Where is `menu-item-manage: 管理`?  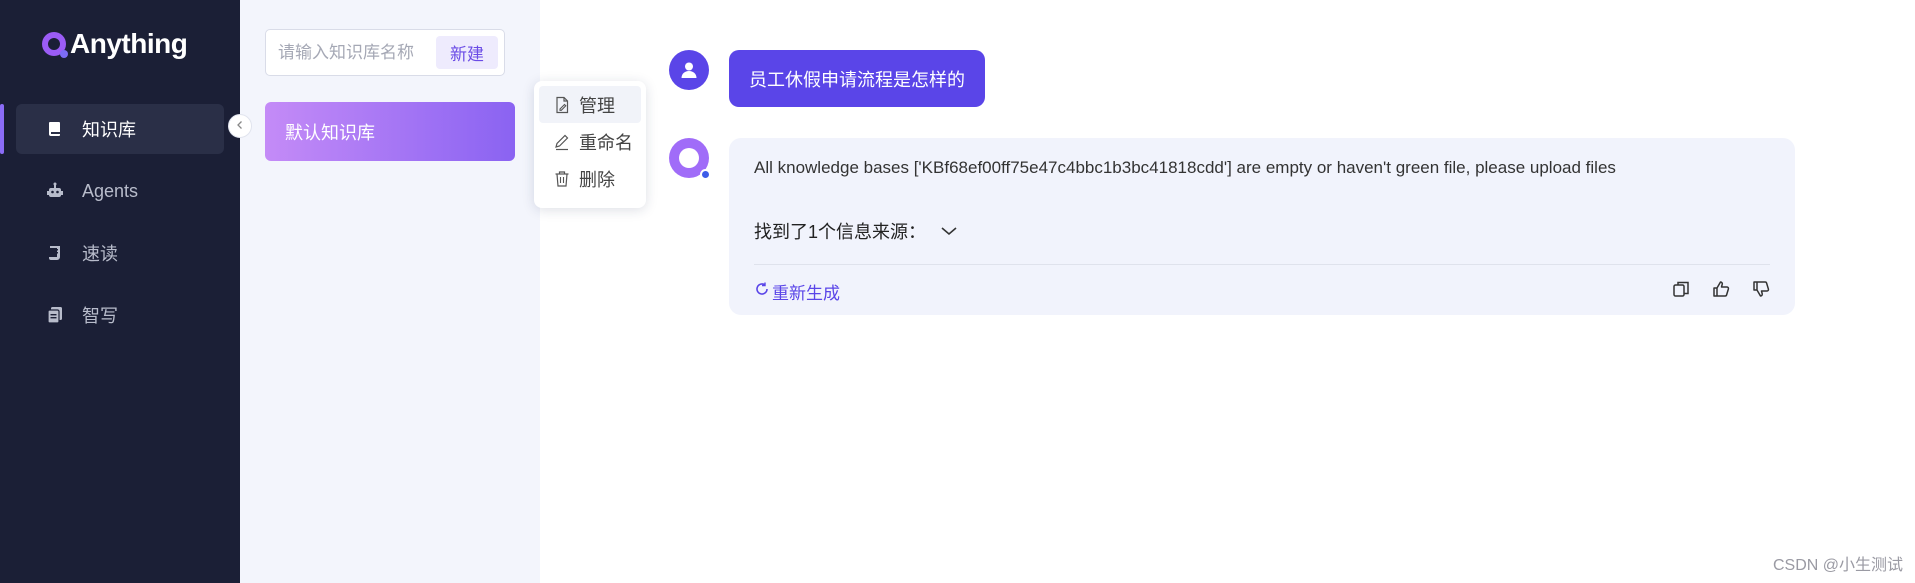
menu-item-manage: 管理 is located at coordinates (590, 104).